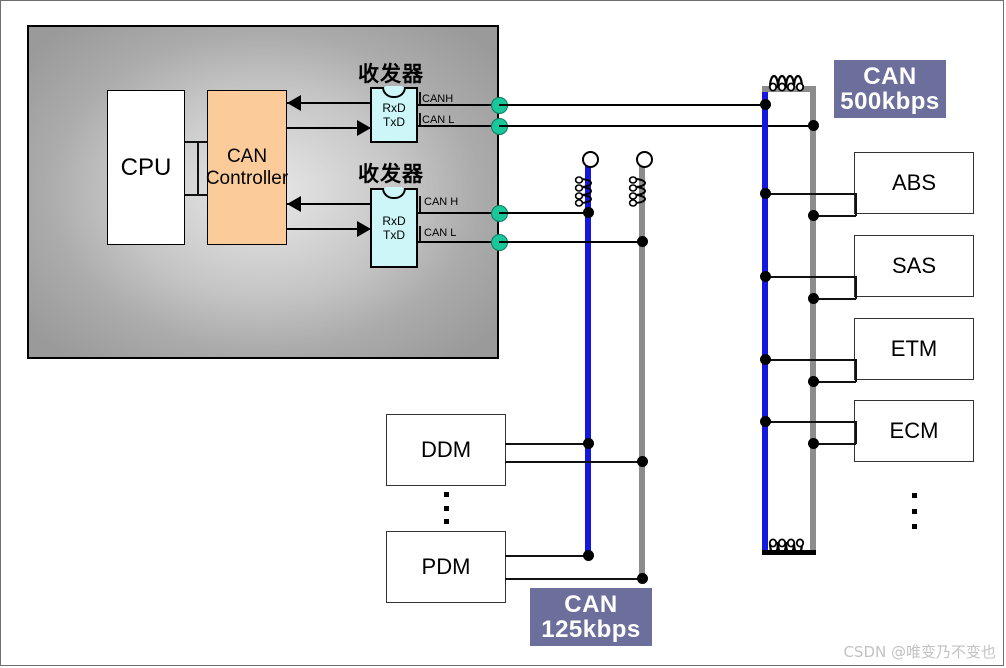  What do you see at coordinates (890, 101) in the screenshot?
I see `bus500-badge-line2: 500kbps` at bounding box center [890, 101].